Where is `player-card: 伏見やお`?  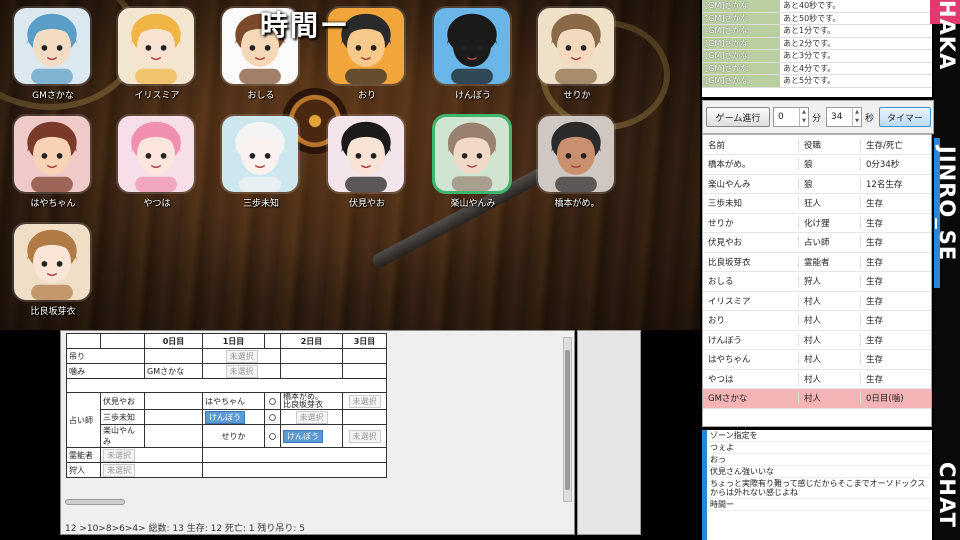 player-card: 伏見やお is located at coordinates (367, 164).